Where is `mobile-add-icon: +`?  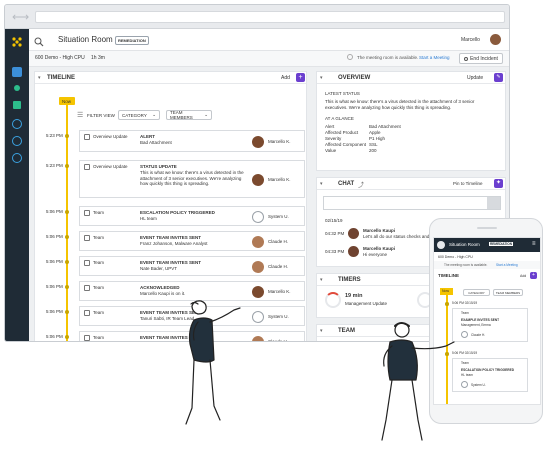 mobile-add-icon: + is located at coordinates (533, 275).